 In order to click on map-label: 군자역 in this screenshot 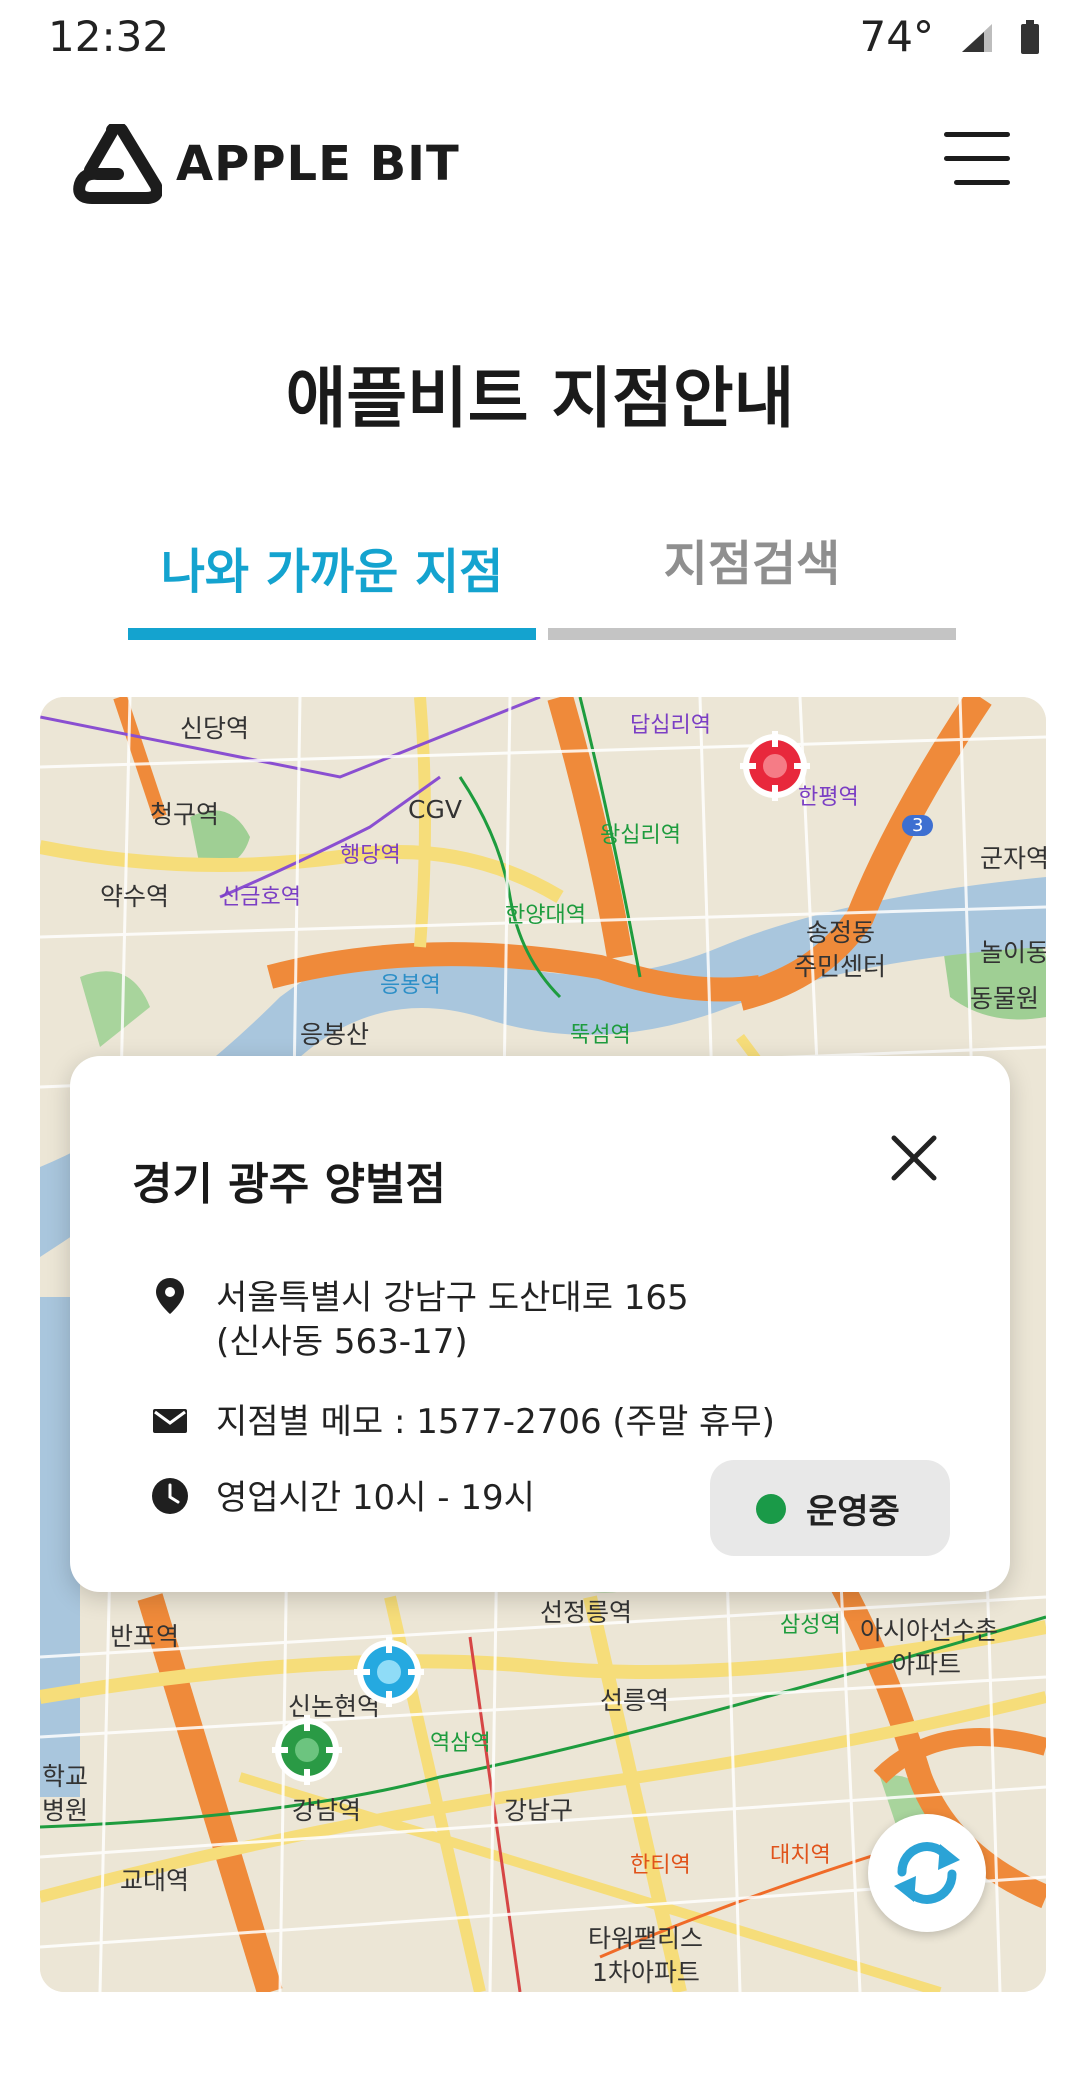, I will do `click(1013, 858)`.